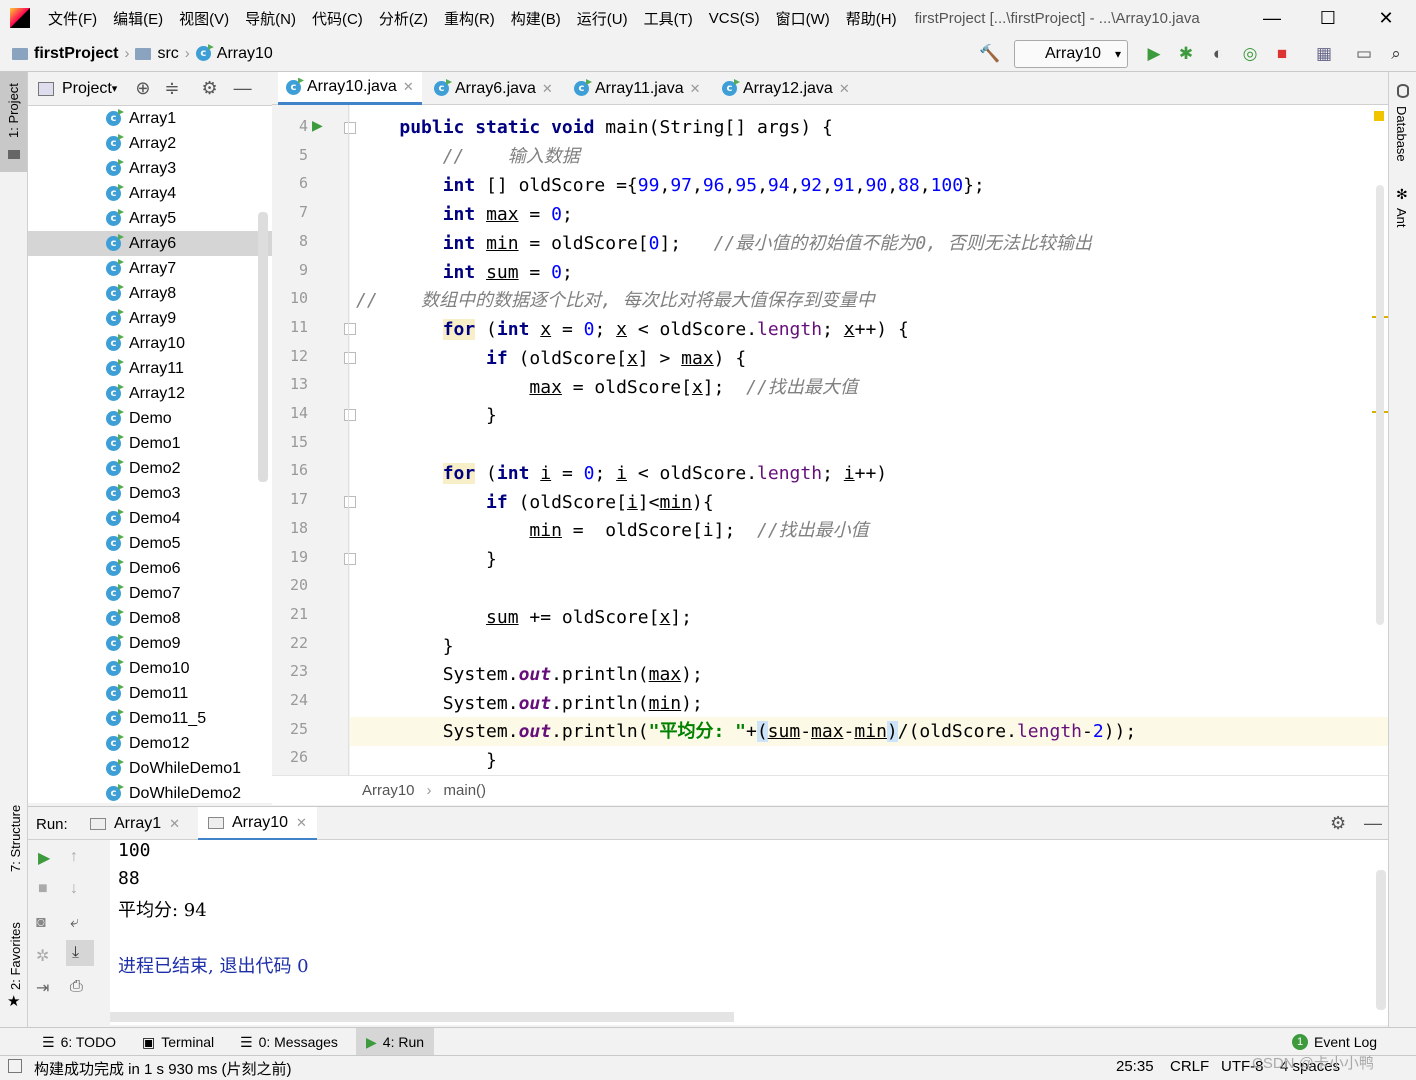 The width and height of the screenshot is (1416, 1080). What do you see at coordinates (76, 987) in the screenshot?
I see `print-icon: ⎙` at bounding box center [76, 987].